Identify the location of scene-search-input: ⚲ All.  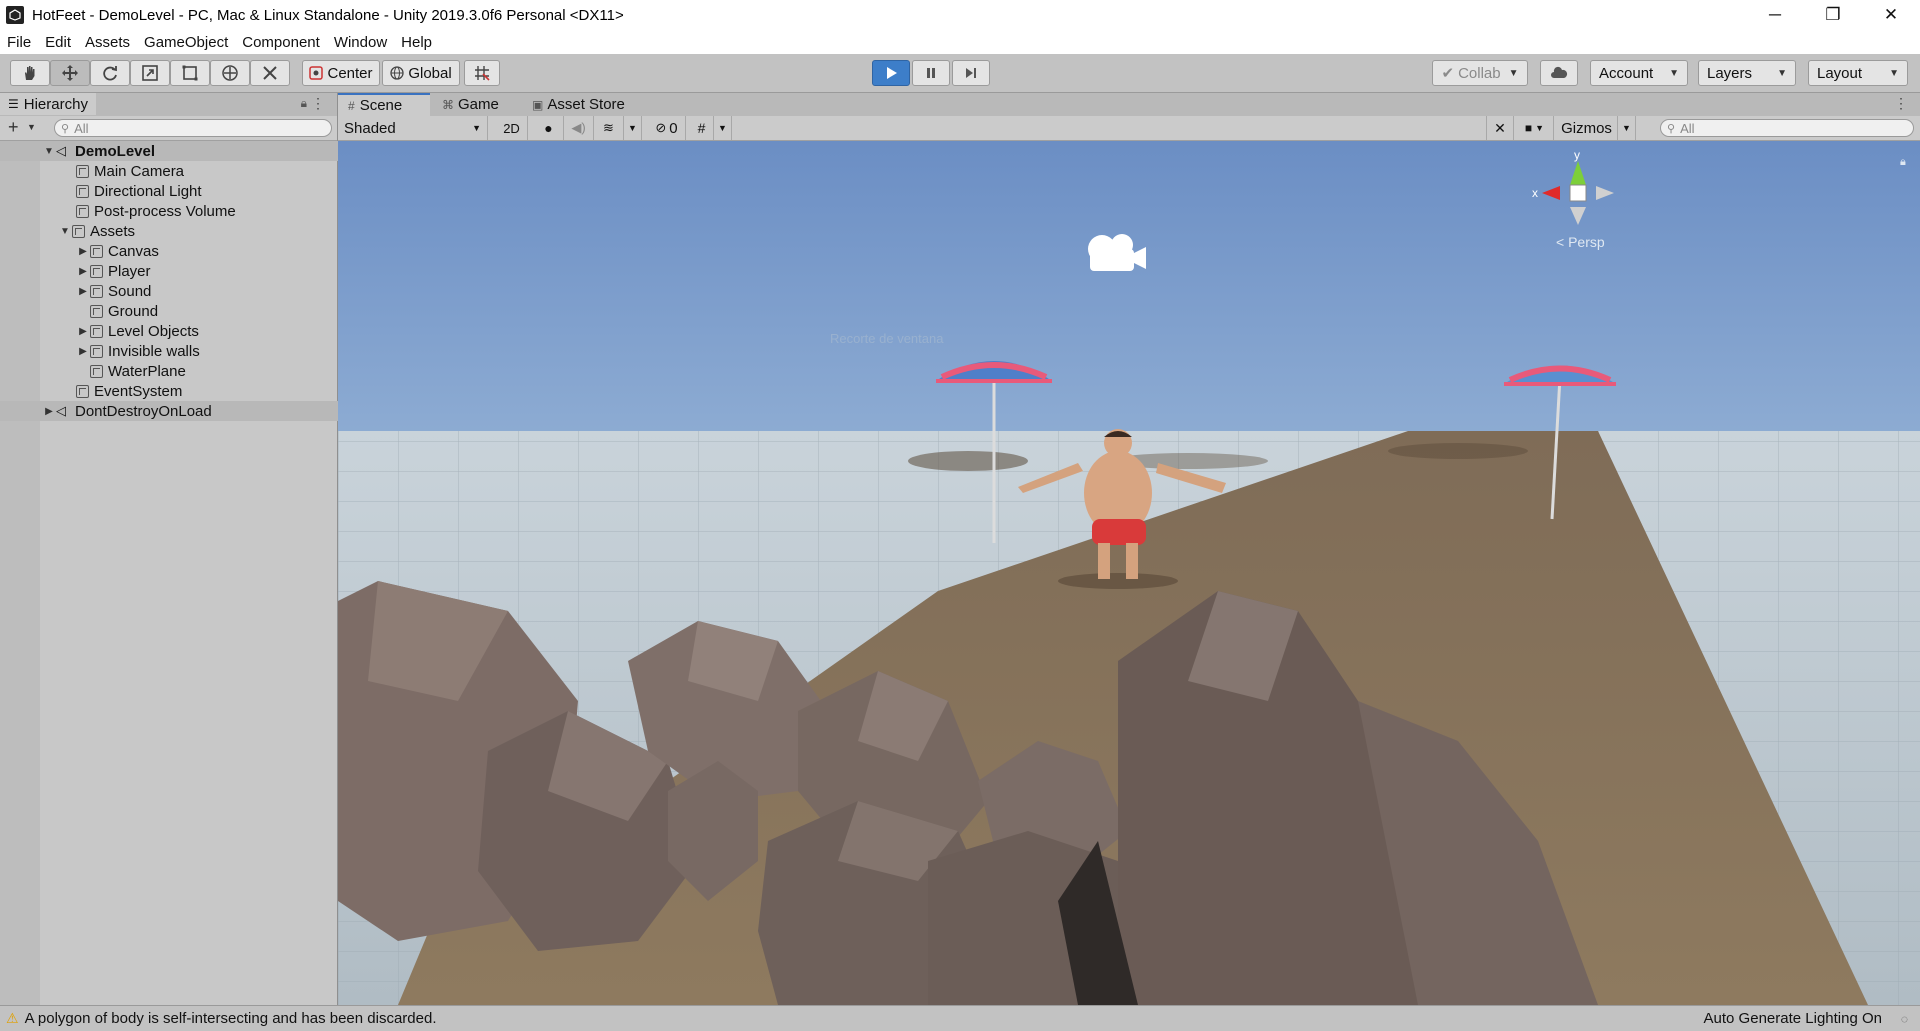
(1787, 128).